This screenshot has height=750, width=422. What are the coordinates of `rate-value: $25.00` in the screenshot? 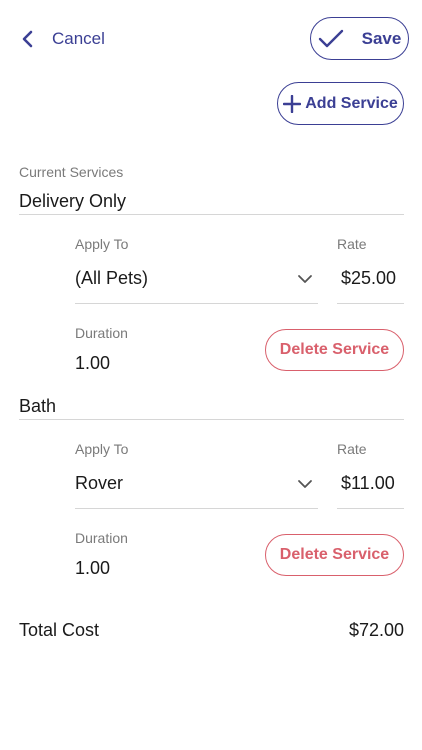 It's located at (369, 278).